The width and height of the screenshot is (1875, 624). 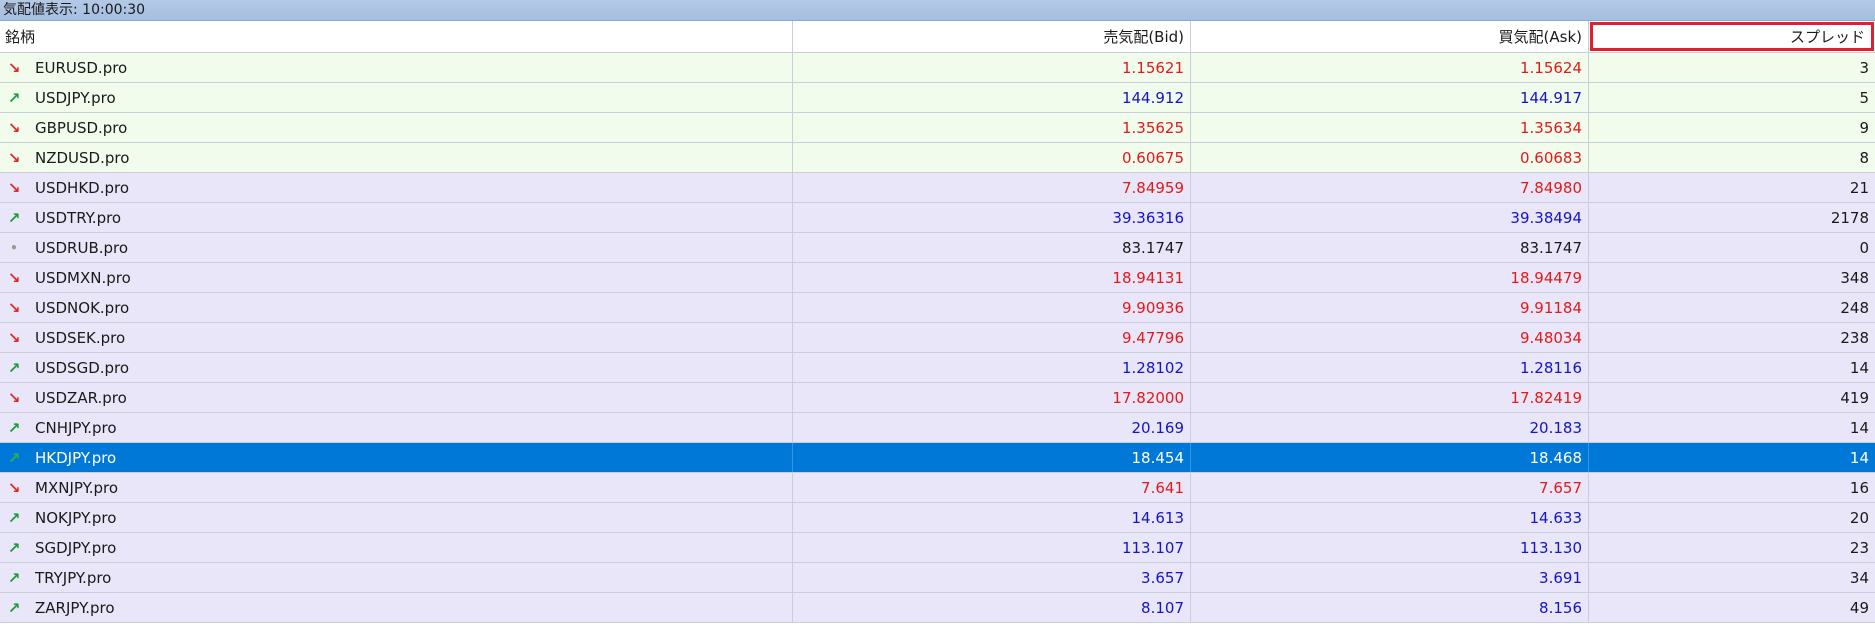 I want to click on table-row: ↘ USDSEK.pro 9.47796 9.48034 238, so click(x=937, y=338).